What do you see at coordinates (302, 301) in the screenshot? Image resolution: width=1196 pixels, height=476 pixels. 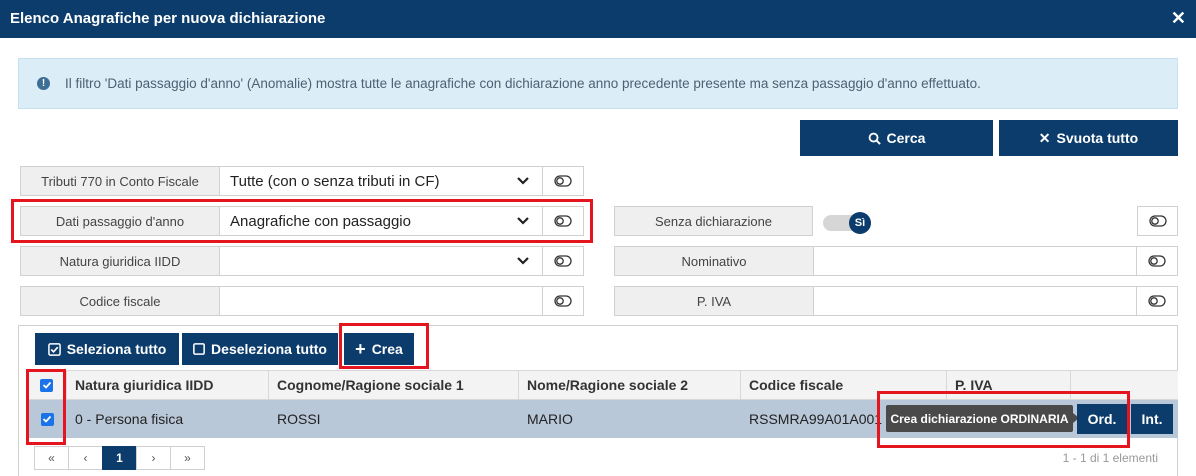 I see `filter-codice-fiscale: Codice fiscale` at bounding box center [302, 301].